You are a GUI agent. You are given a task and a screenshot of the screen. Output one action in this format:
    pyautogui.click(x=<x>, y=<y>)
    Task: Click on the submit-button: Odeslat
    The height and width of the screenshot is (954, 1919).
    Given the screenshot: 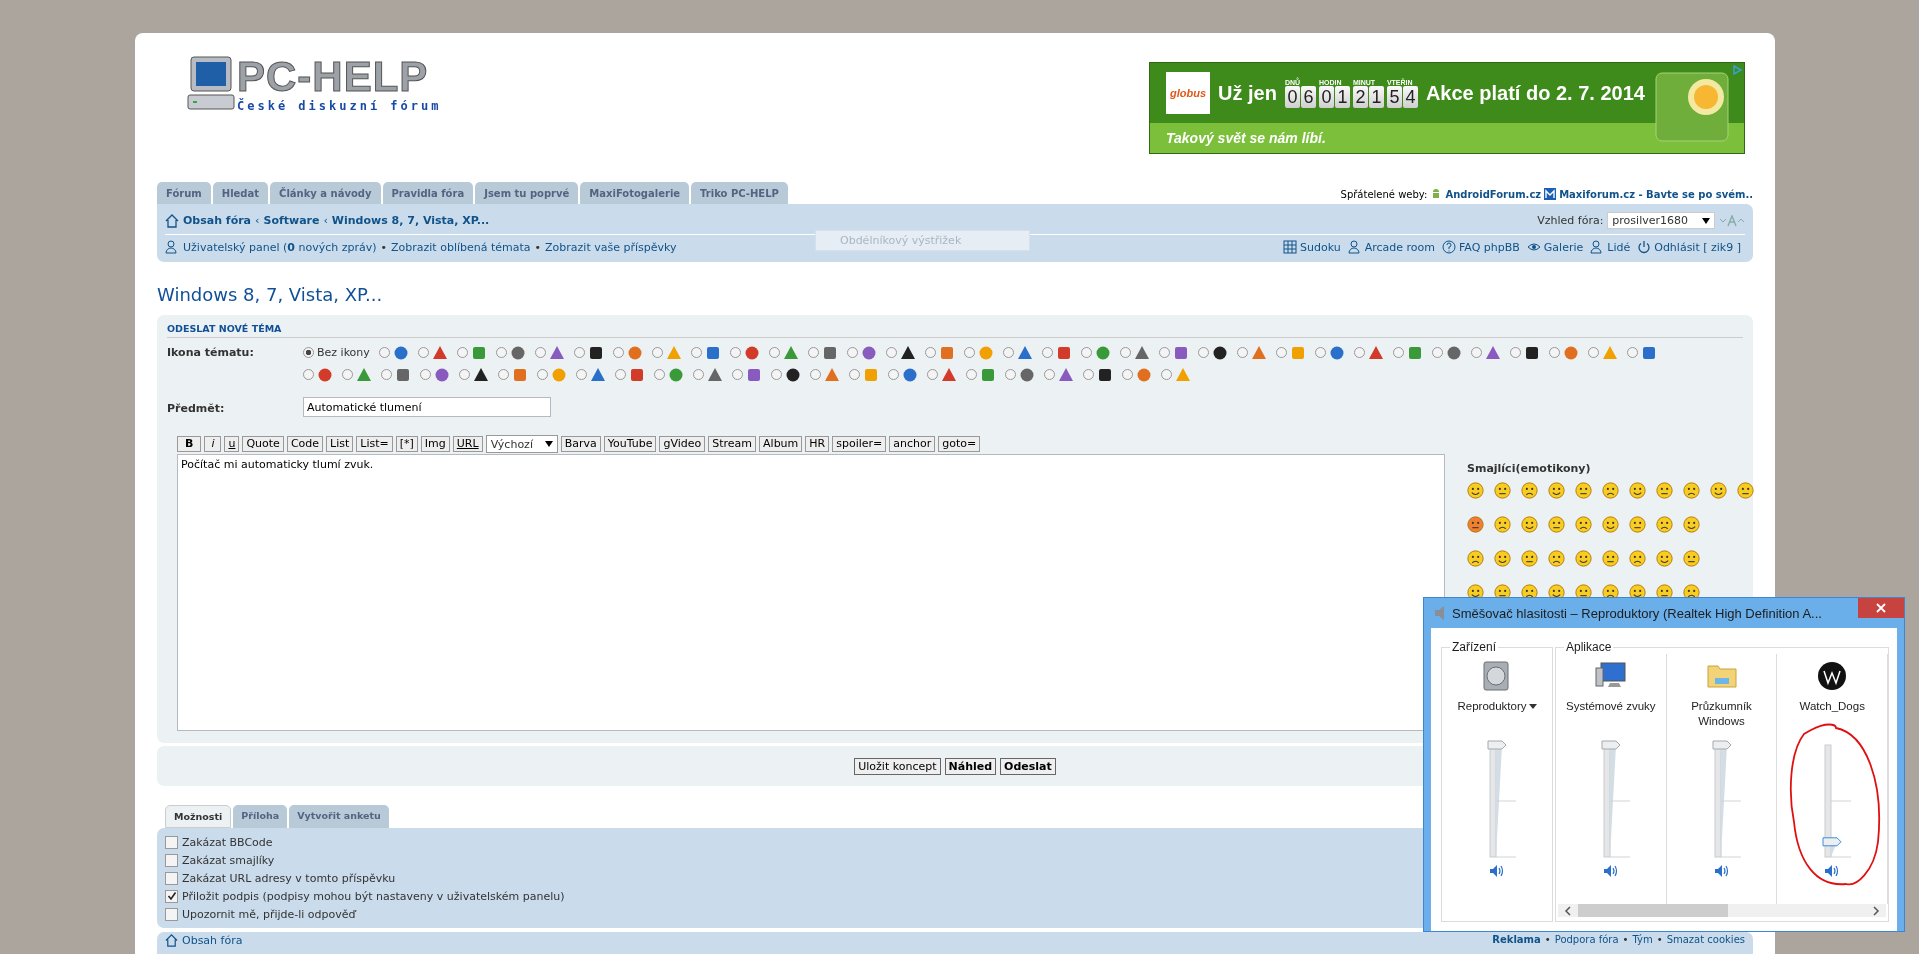 What is the action you would take?
    pyautogui.click(x=1028, y=766)
    